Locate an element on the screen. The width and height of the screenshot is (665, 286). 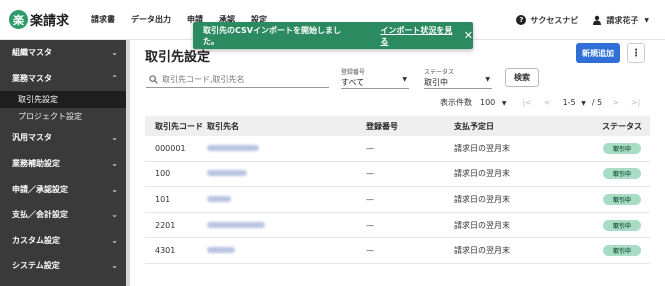
sidebar-item-general-master: 汎用マスタ ⌄ is located at coordinates (63, 138).